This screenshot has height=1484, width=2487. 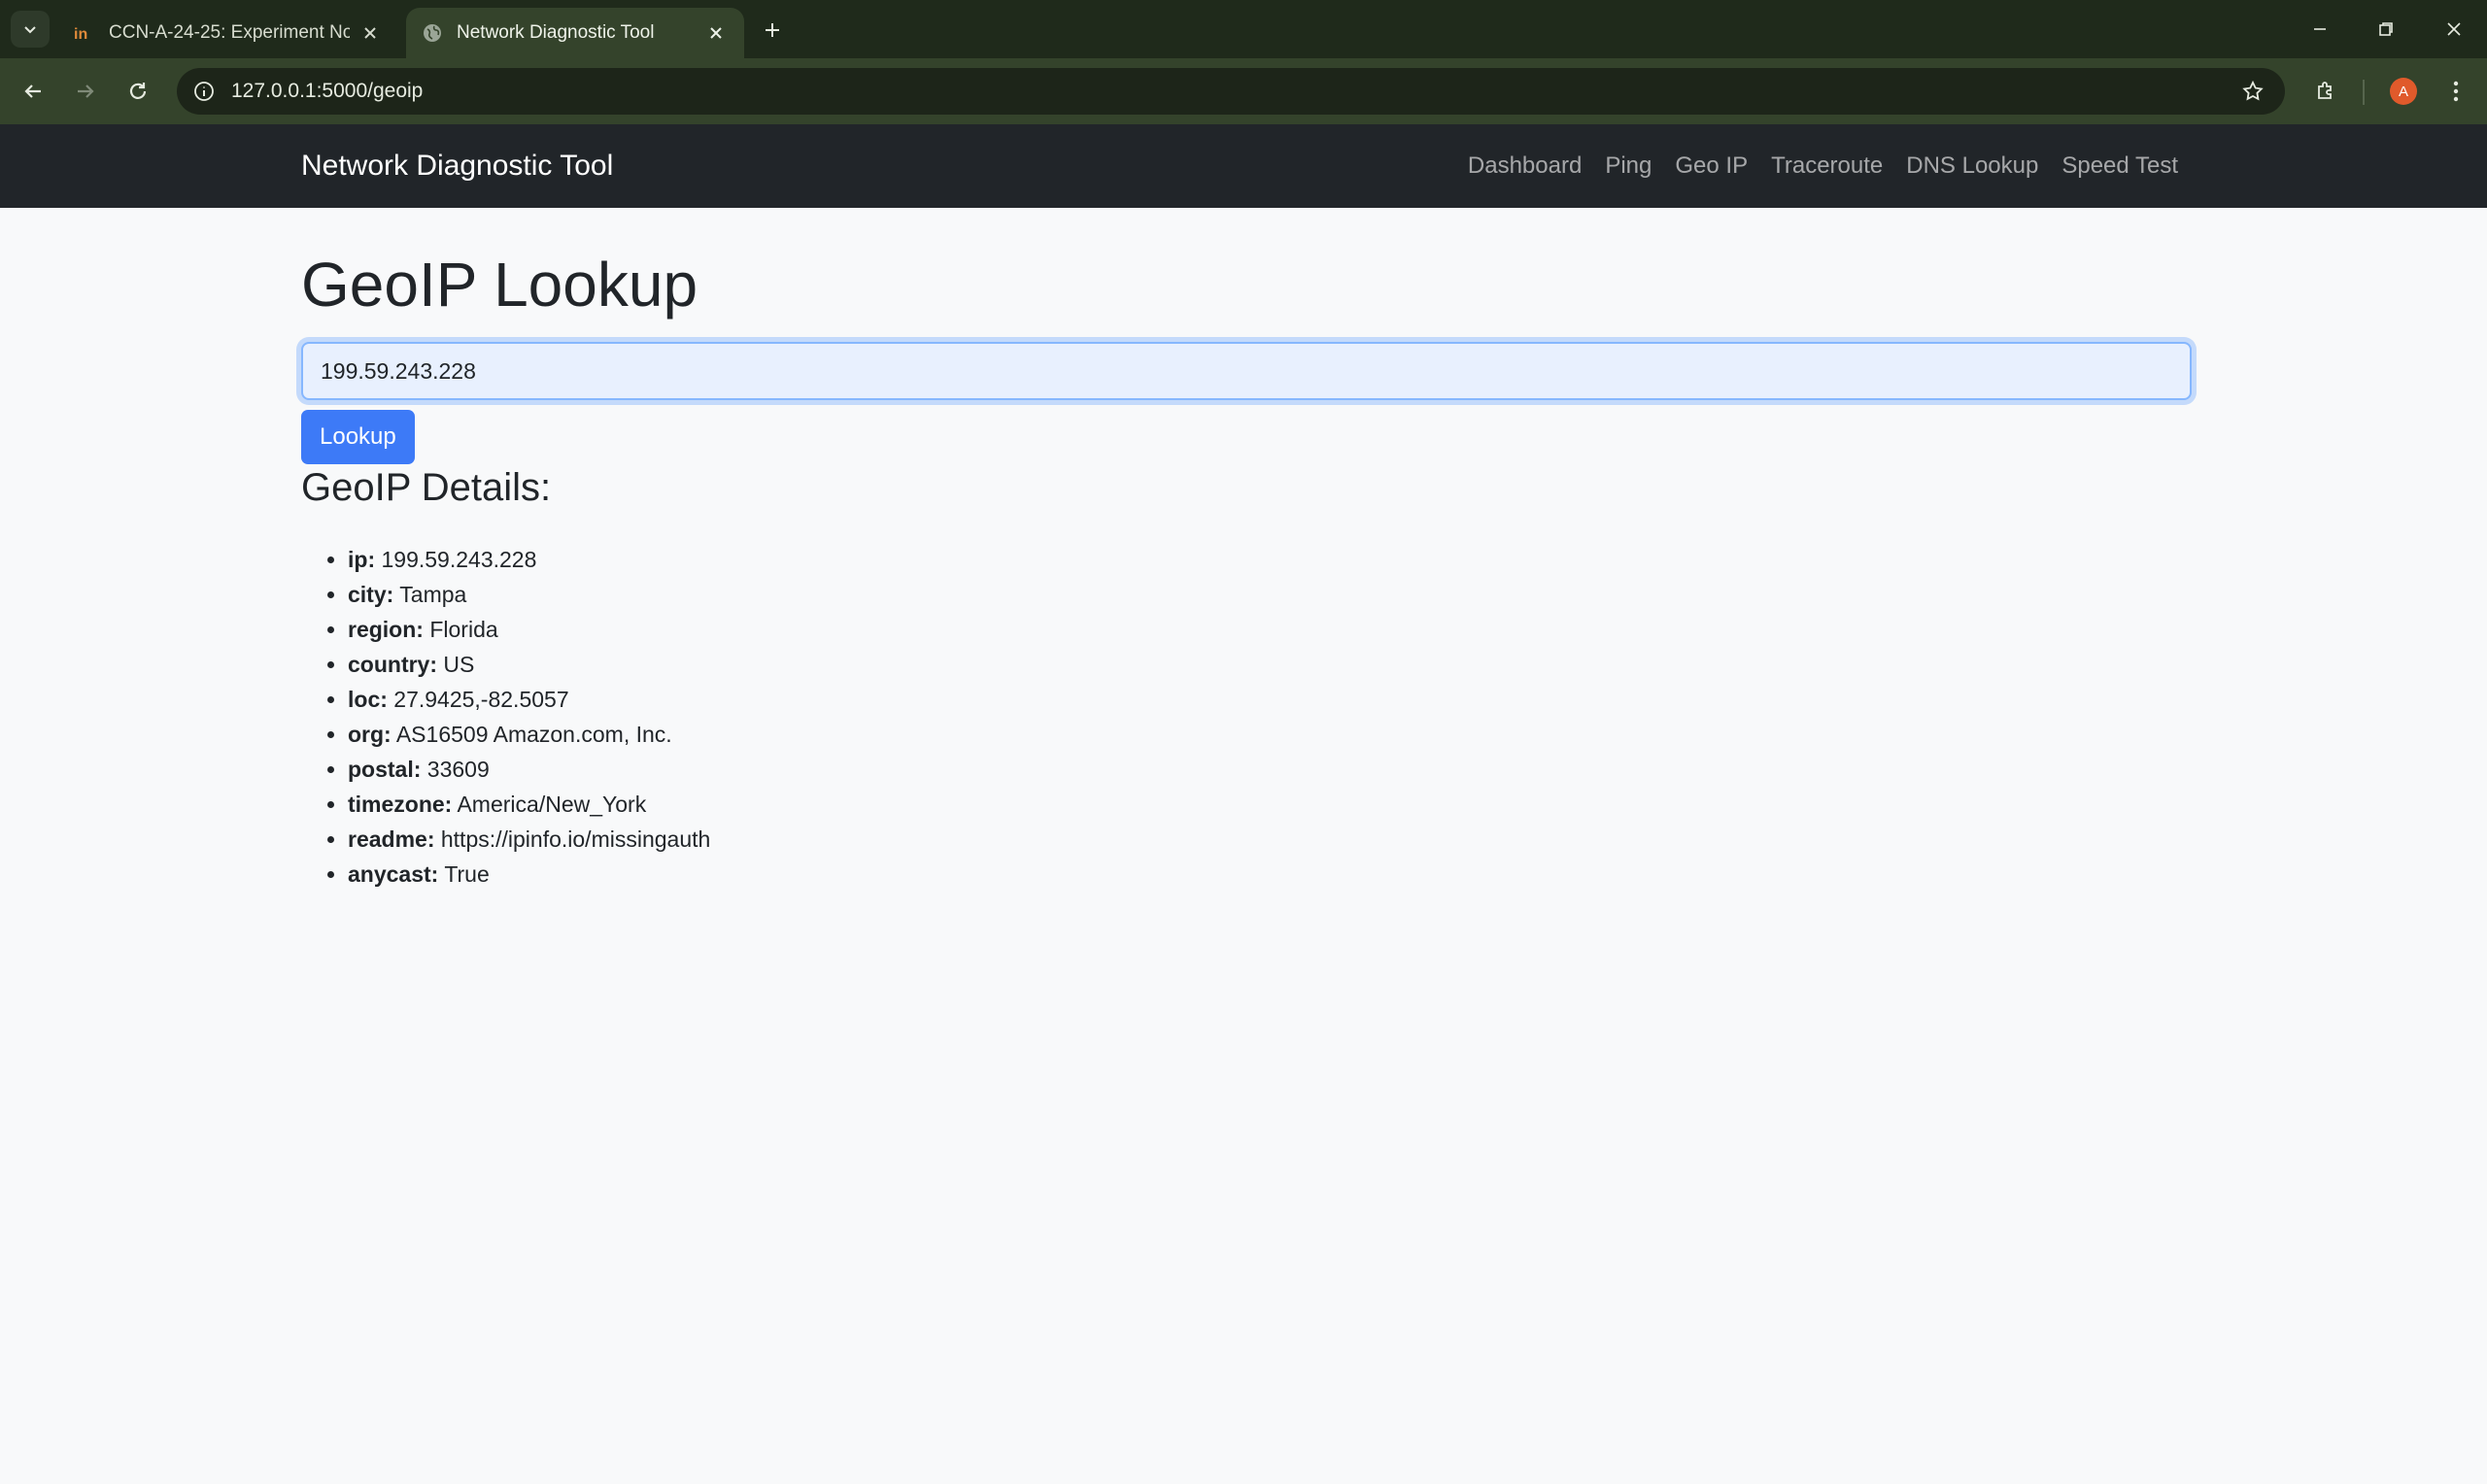 I want to click on detail-value: 33609, so click(x=458, y=769).